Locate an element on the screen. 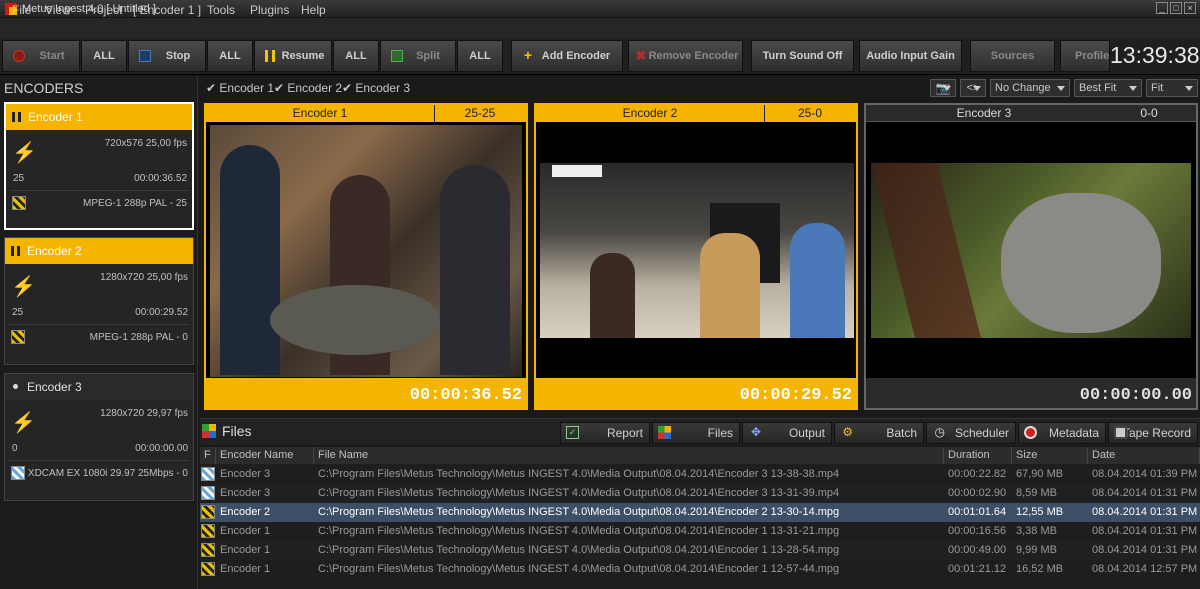  tab-scheduler: ◷ Scheduler is located at coordinates (971, 433).